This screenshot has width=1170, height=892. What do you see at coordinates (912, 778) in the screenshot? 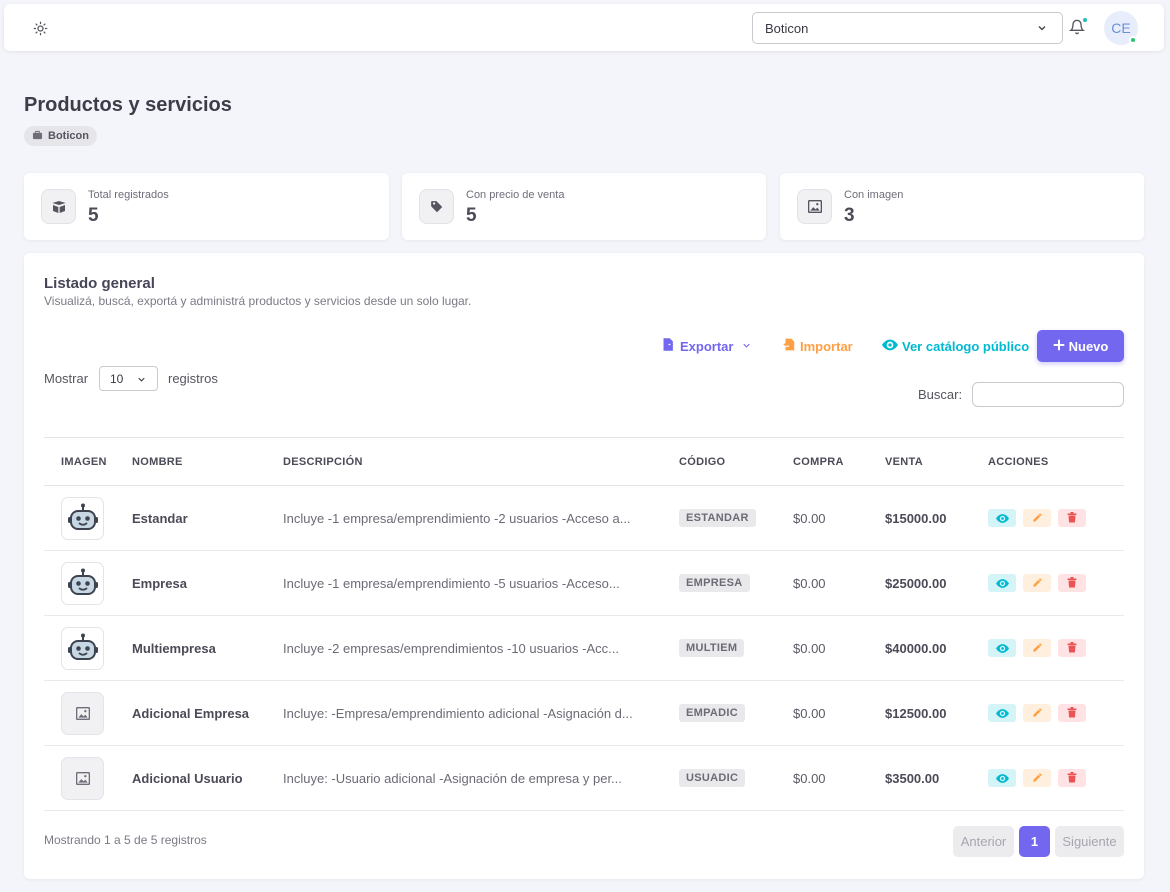
I see `sale-price: $3500.00` at bounding box center [912, 778].